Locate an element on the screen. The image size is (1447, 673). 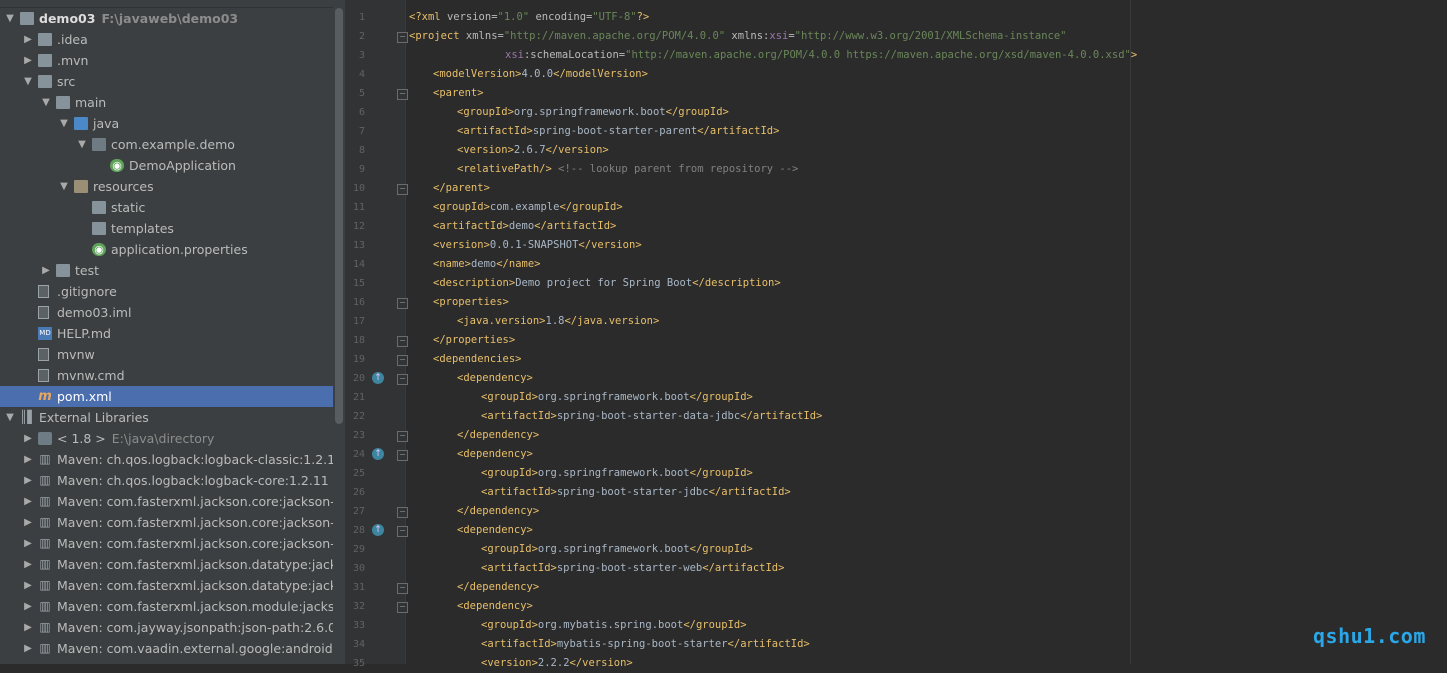
code-line: <groupId>com.example</groupId> is located at coordinates (528, 207).